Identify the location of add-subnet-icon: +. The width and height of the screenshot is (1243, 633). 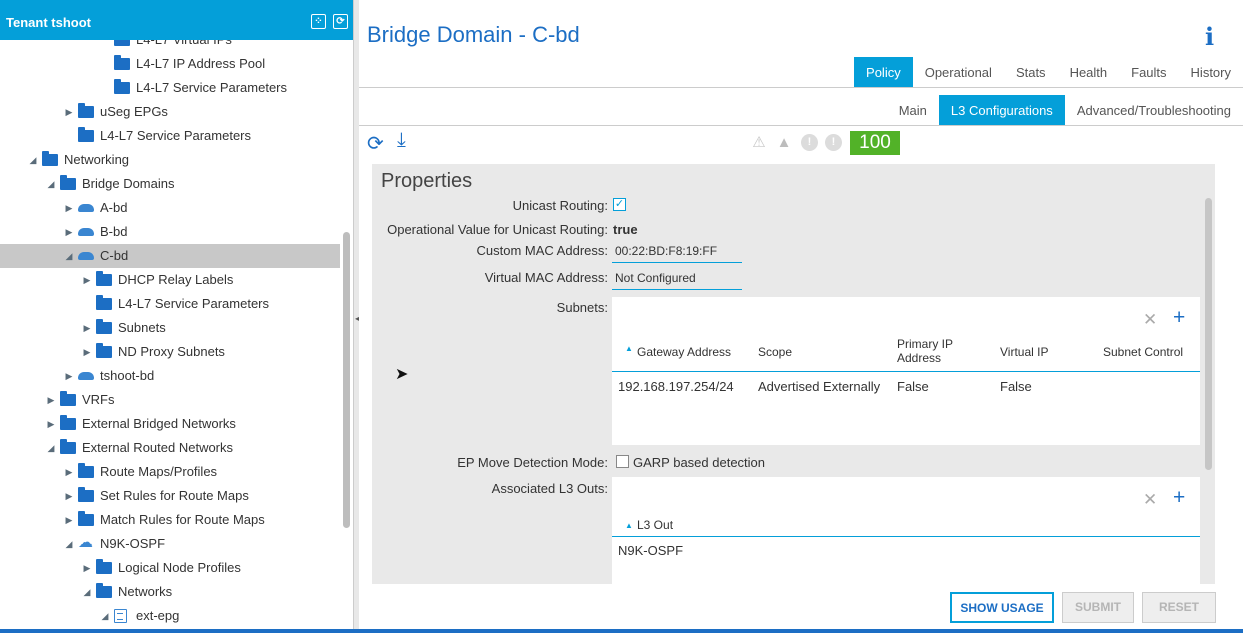
(1179, 318).